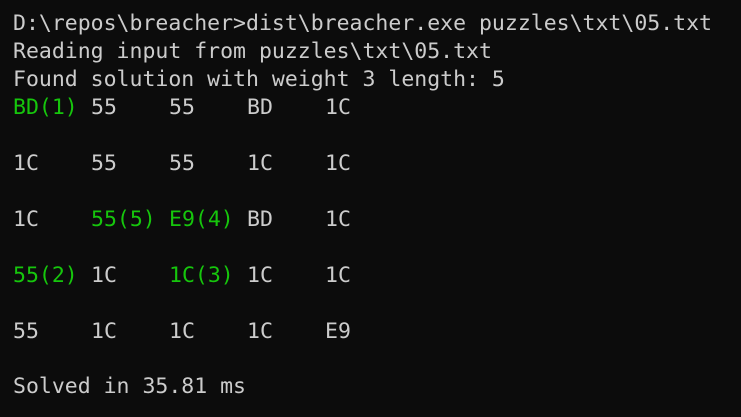 The image size is (741, 417). Describe the element at coordinates (259, 79) in the screenshot. I see `solution-summary-line: Found solution with weight 3 length: 5` at that location.